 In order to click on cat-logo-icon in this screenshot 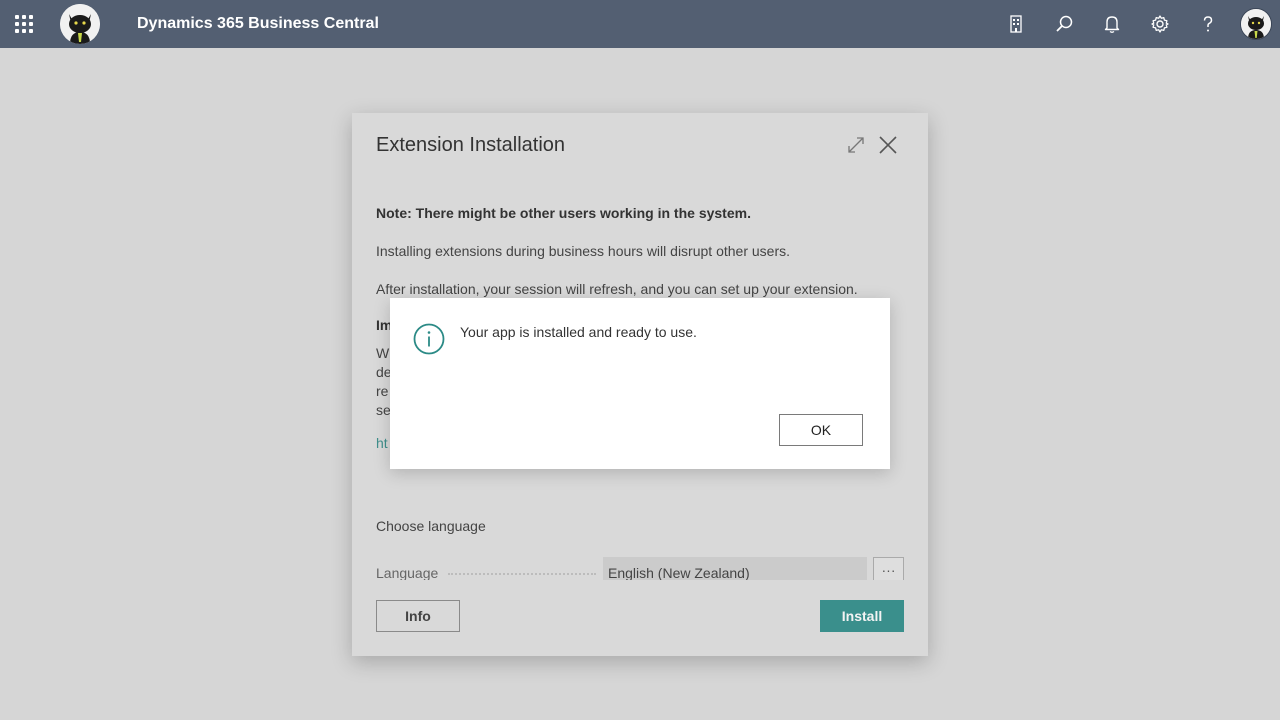, I will do `click(80, 24)`.